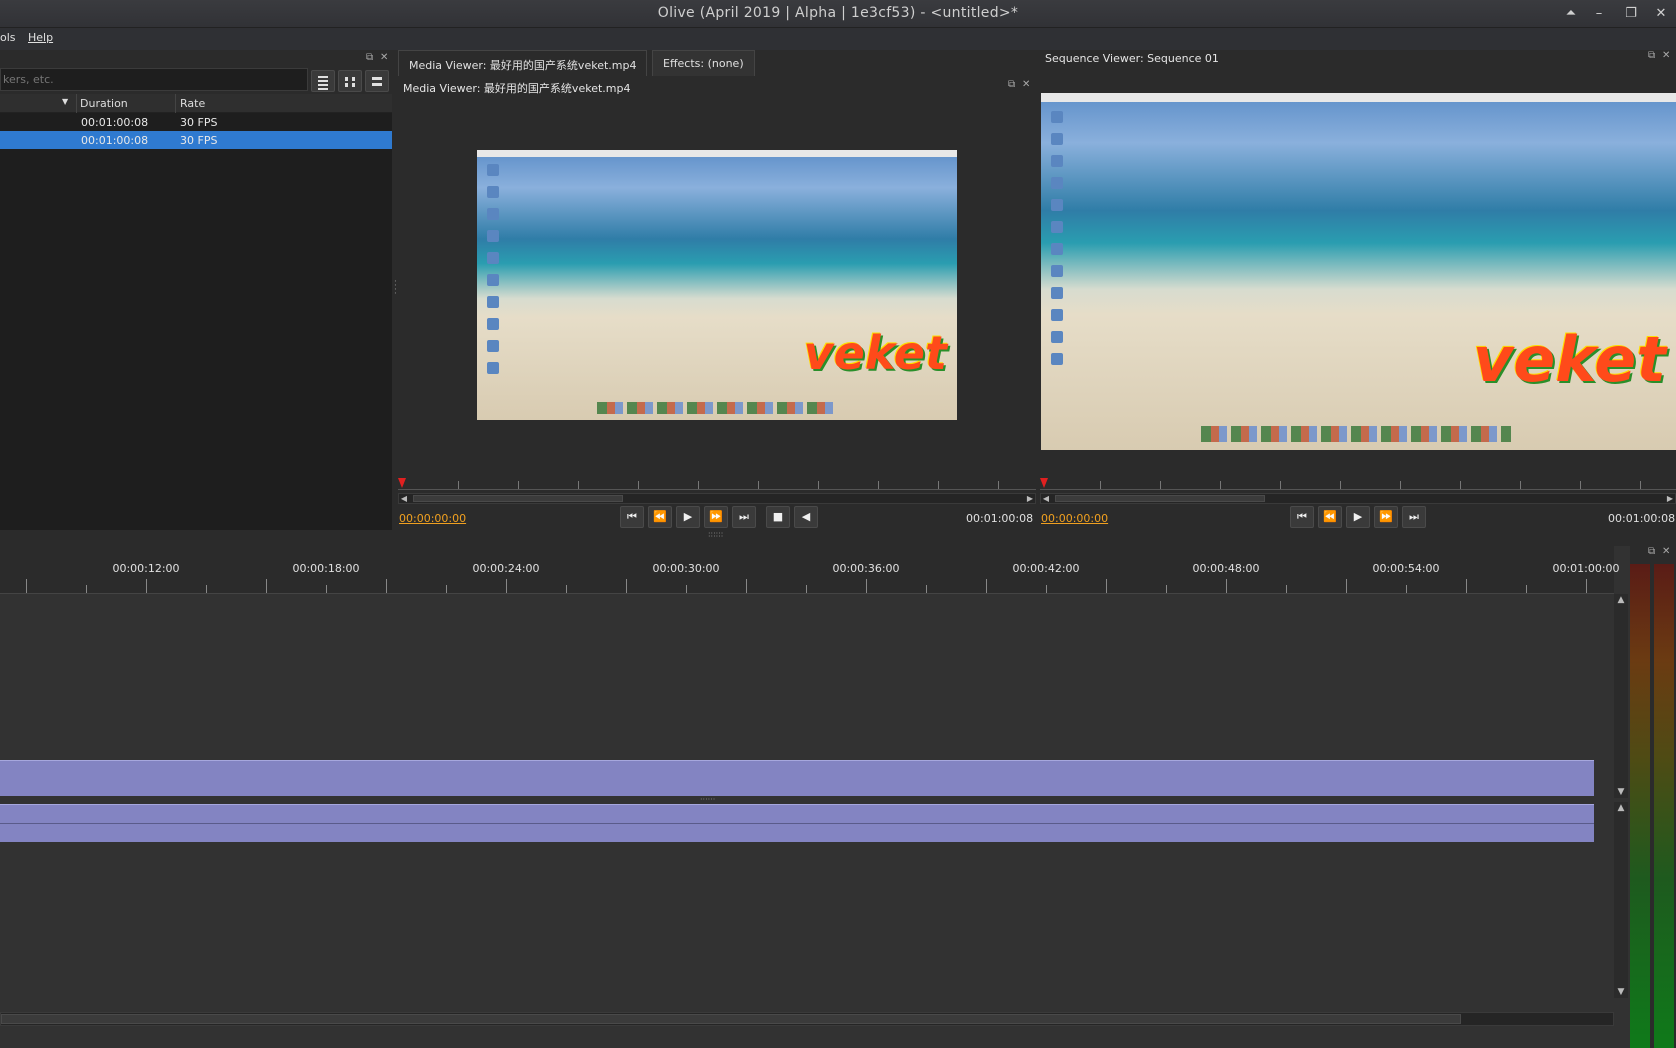  I want to click on table-row: 00:01:00:08 30 FPS, so click(196, 122).